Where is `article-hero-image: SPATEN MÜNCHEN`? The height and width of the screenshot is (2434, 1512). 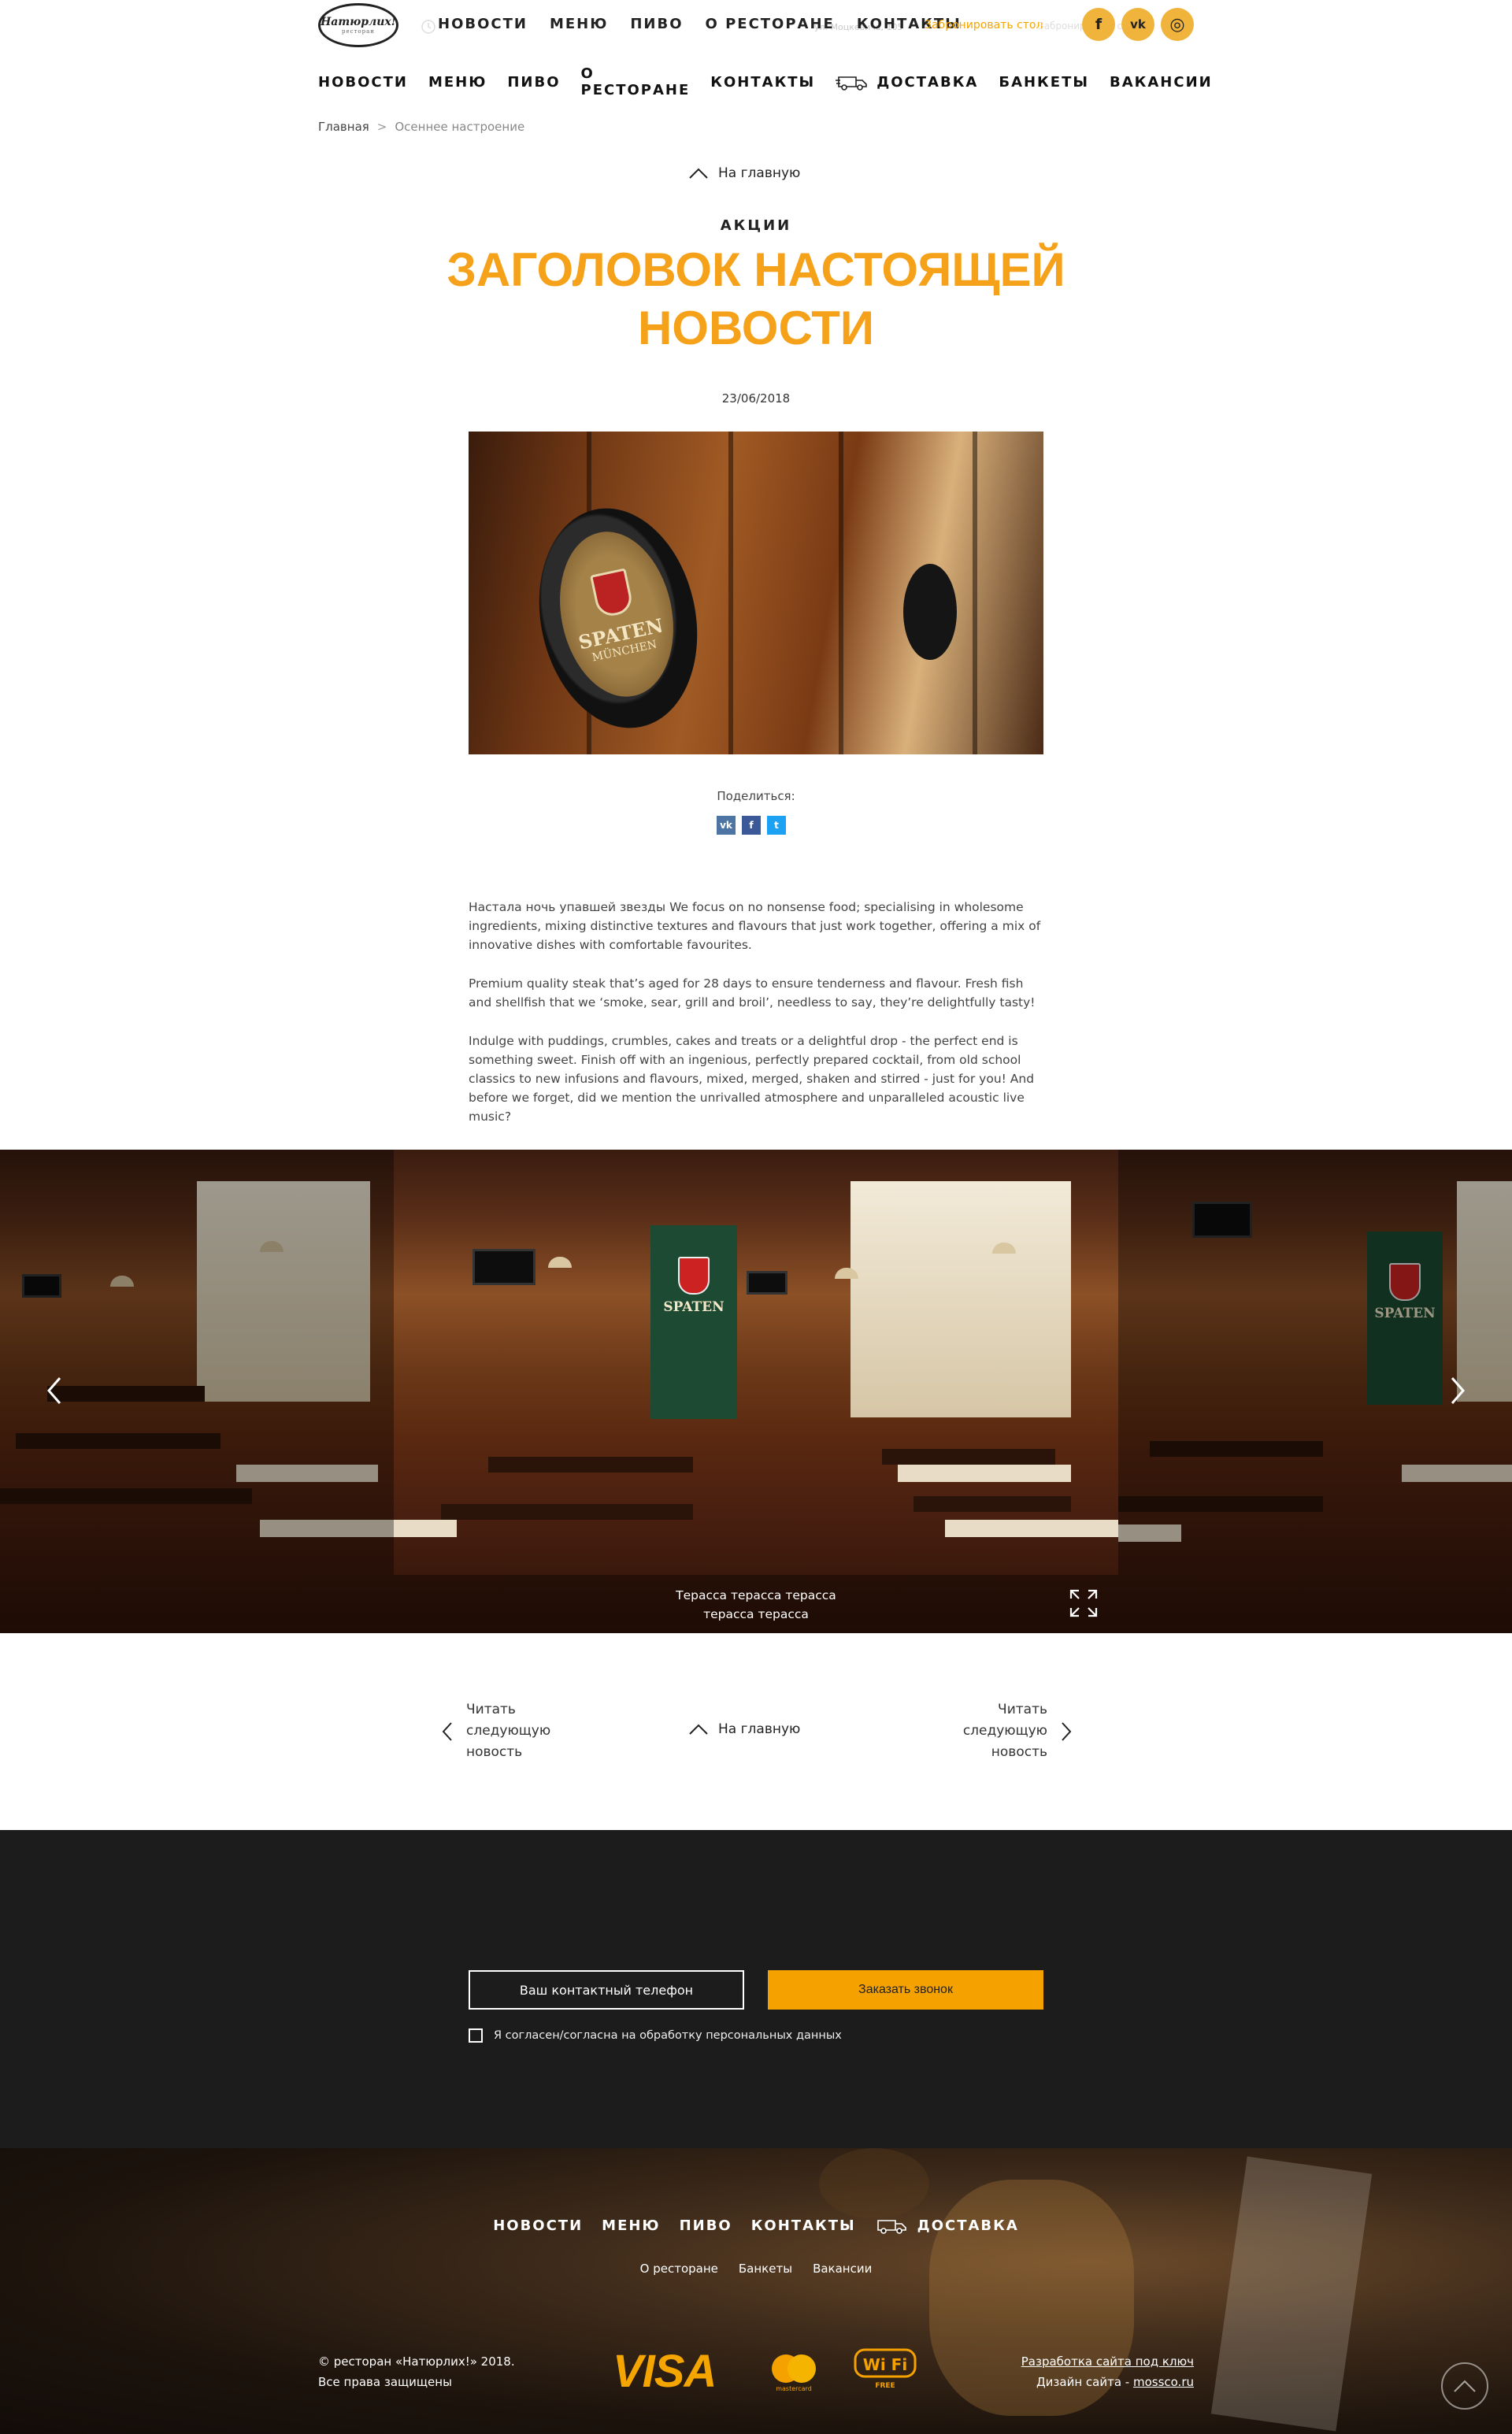
article-hero-image: SPATEN MÜNCHEN is located at coordinates (756, 593).